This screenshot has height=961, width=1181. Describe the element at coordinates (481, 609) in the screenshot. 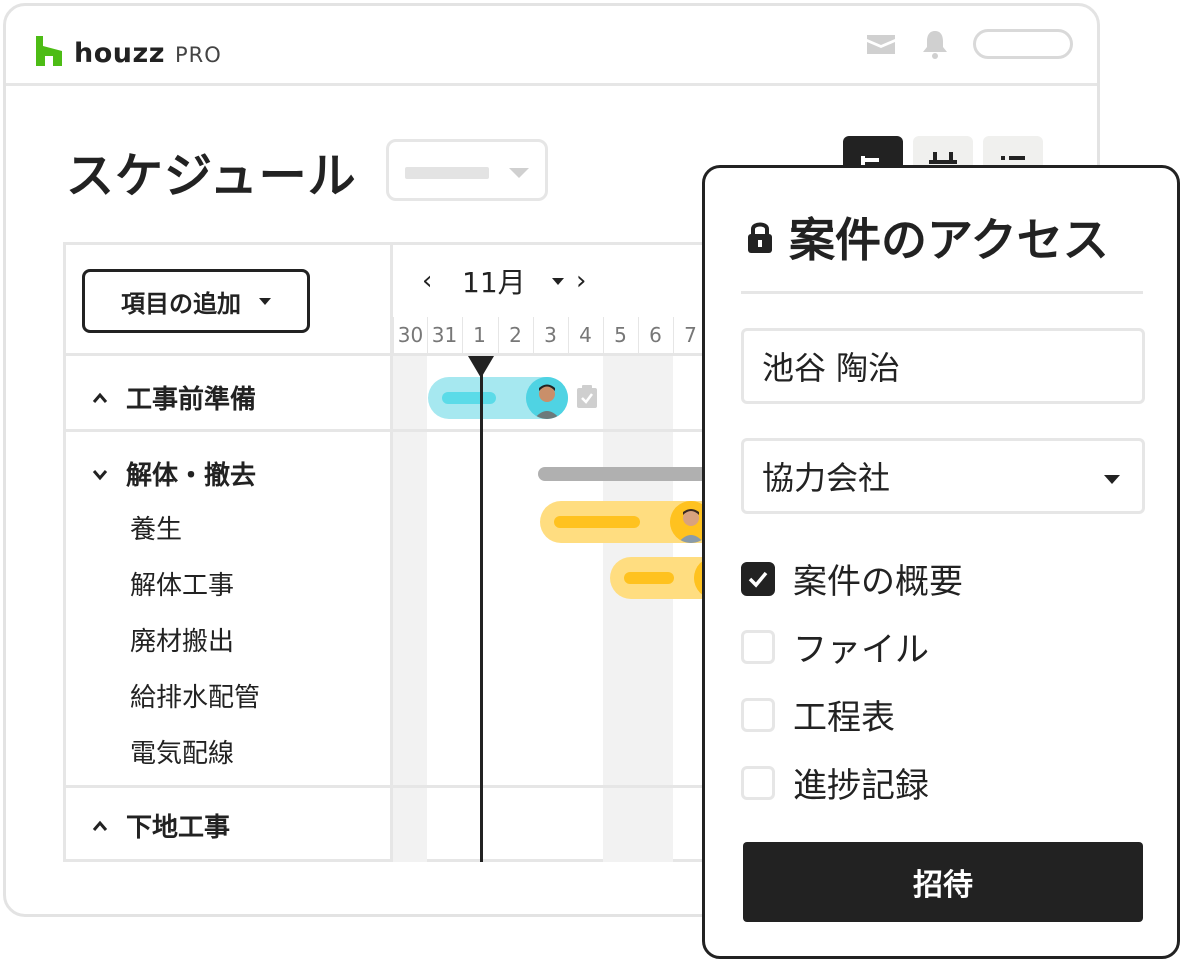

I see `today-line` at that location.